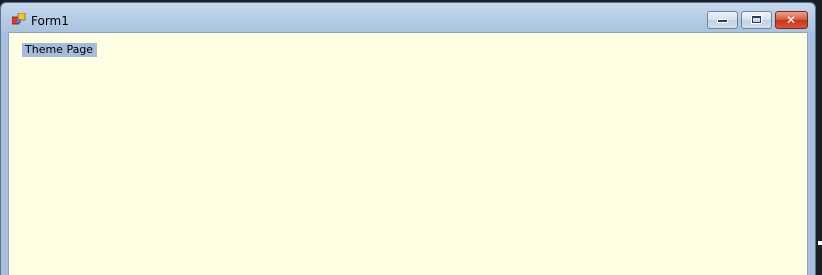 Image resolution: width=822 pixels, height=275 pixels. I want to click on minimize-button, so click(722, 20).